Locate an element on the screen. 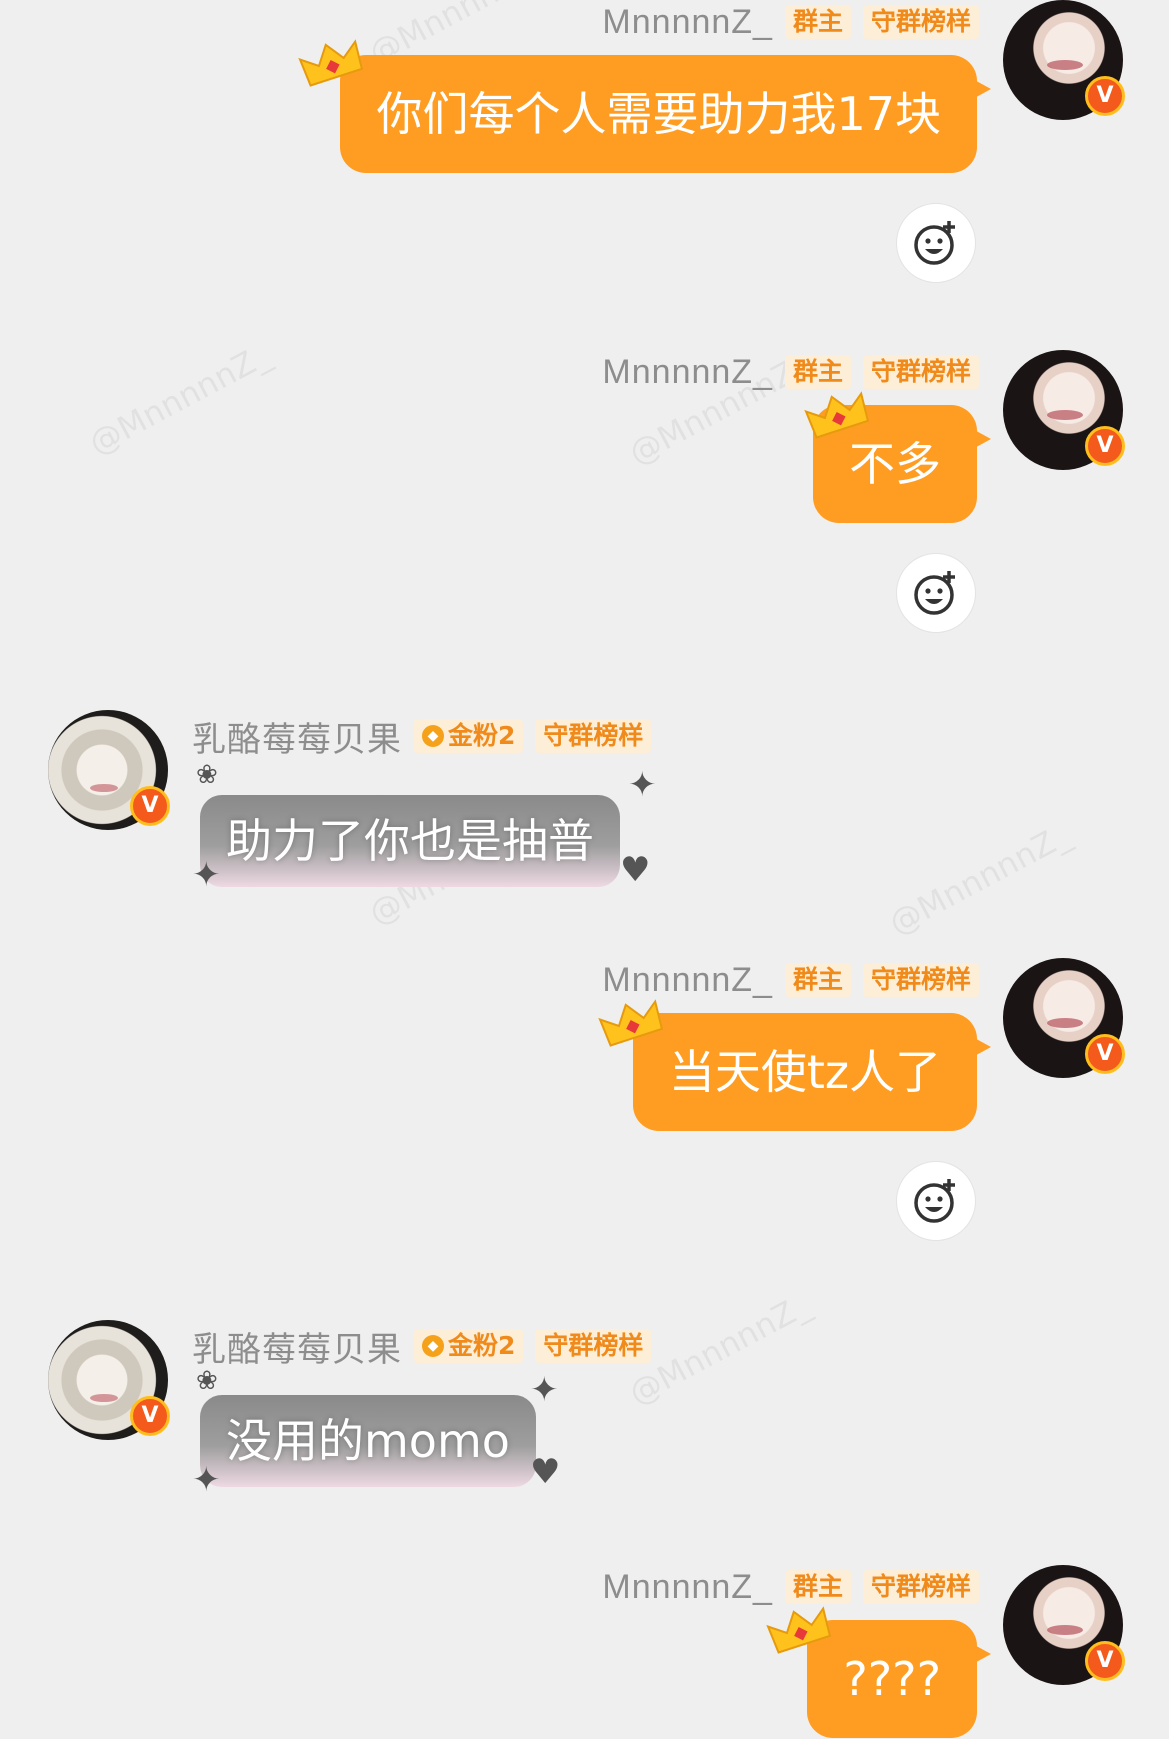  message-bubble: 助力了你也是抽普 is located at coordinates (410, 841).